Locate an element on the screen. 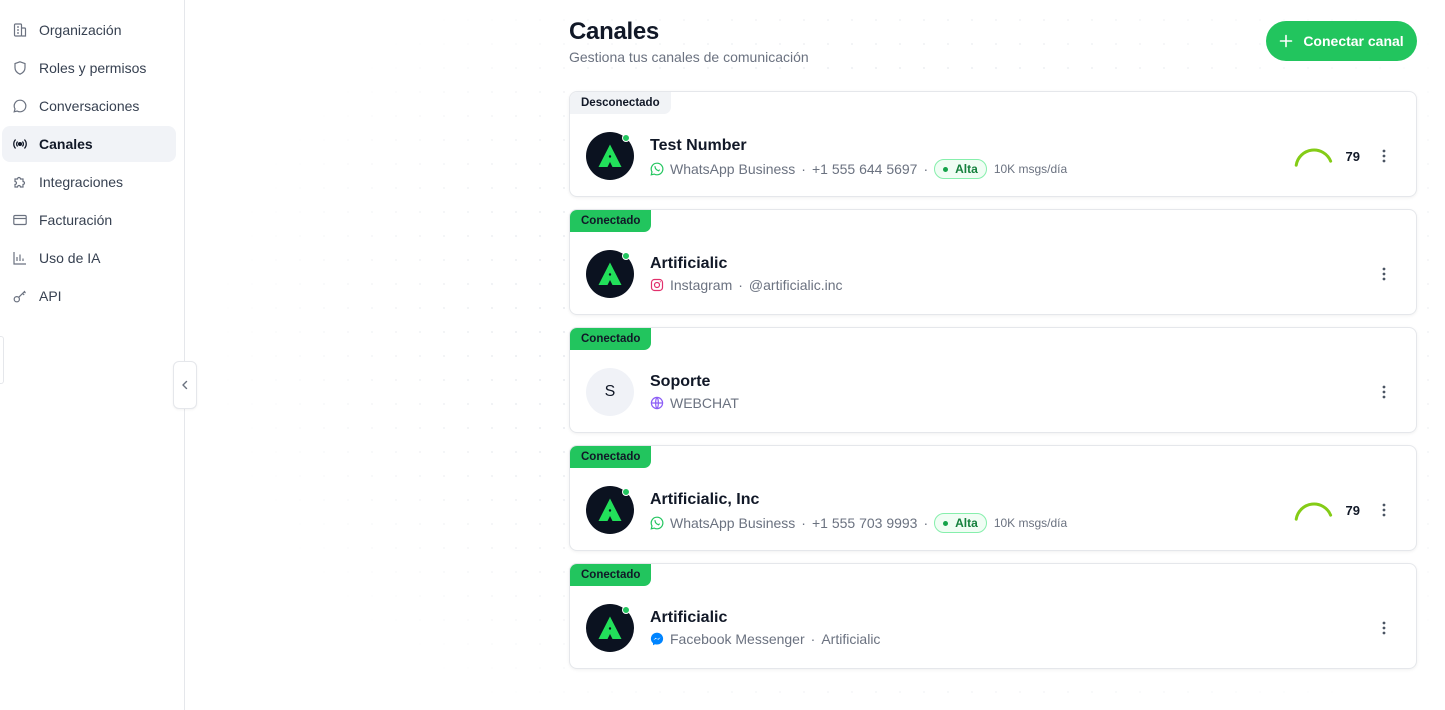  chat-bubble-icon is located at coordinates (20, 106).